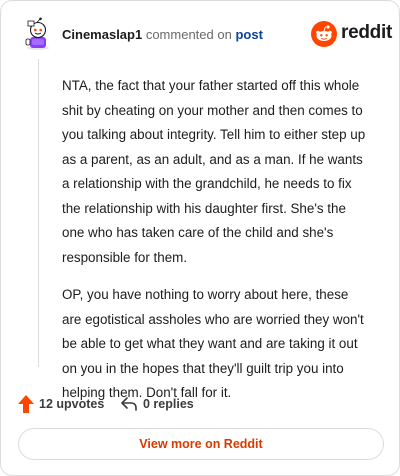 The width and height of the screenshot is (400, 476). I want to click on snoo-avatar-icon, so click(38, 34).